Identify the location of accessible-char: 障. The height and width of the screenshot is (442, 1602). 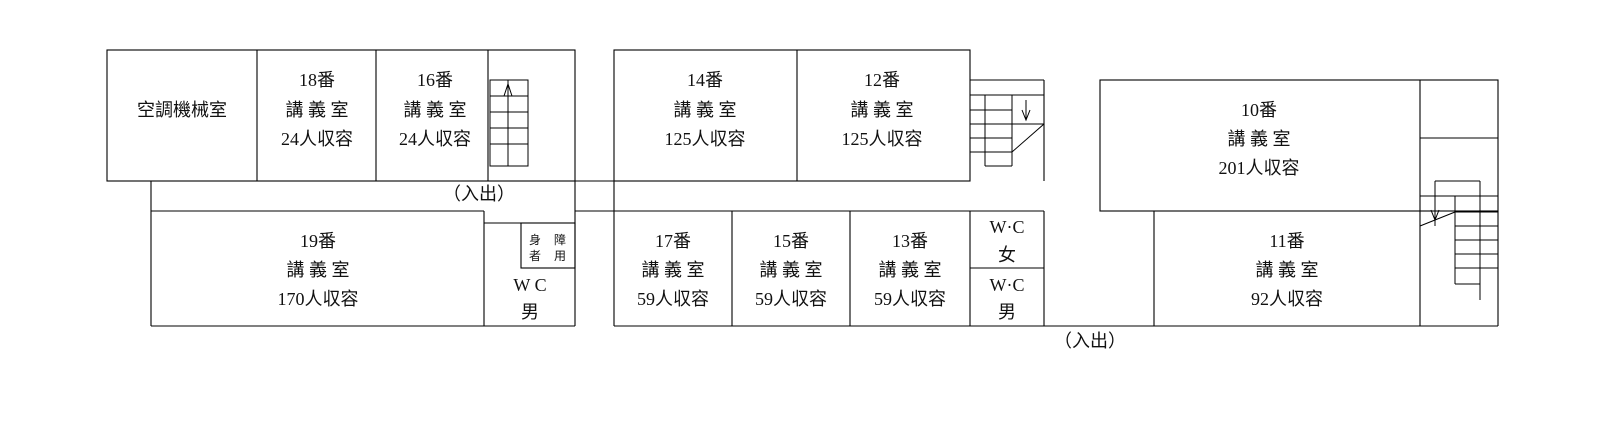
(560, 239).